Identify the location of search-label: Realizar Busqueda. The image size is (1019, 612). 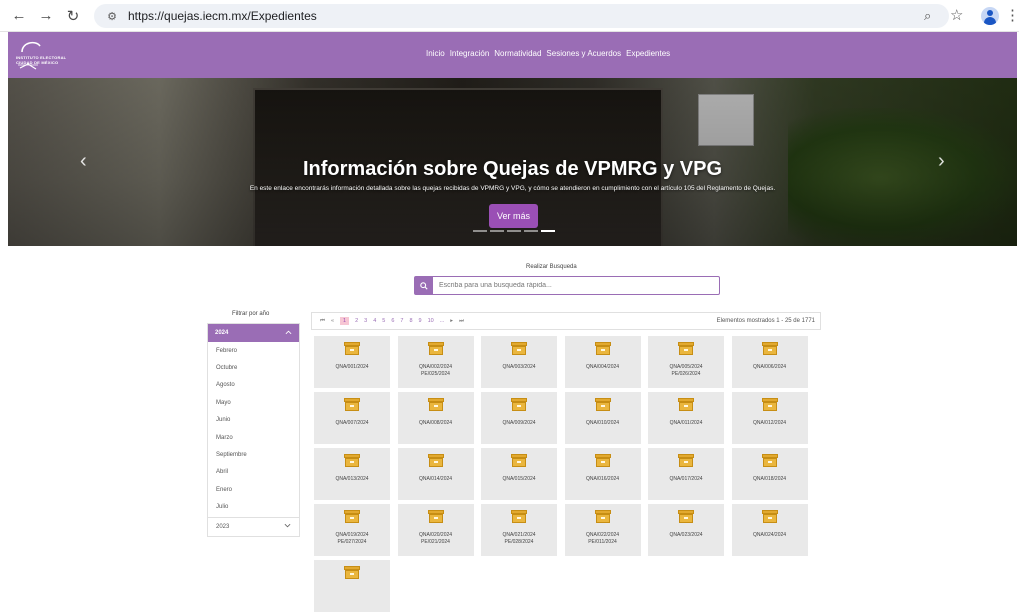
(551, 267).